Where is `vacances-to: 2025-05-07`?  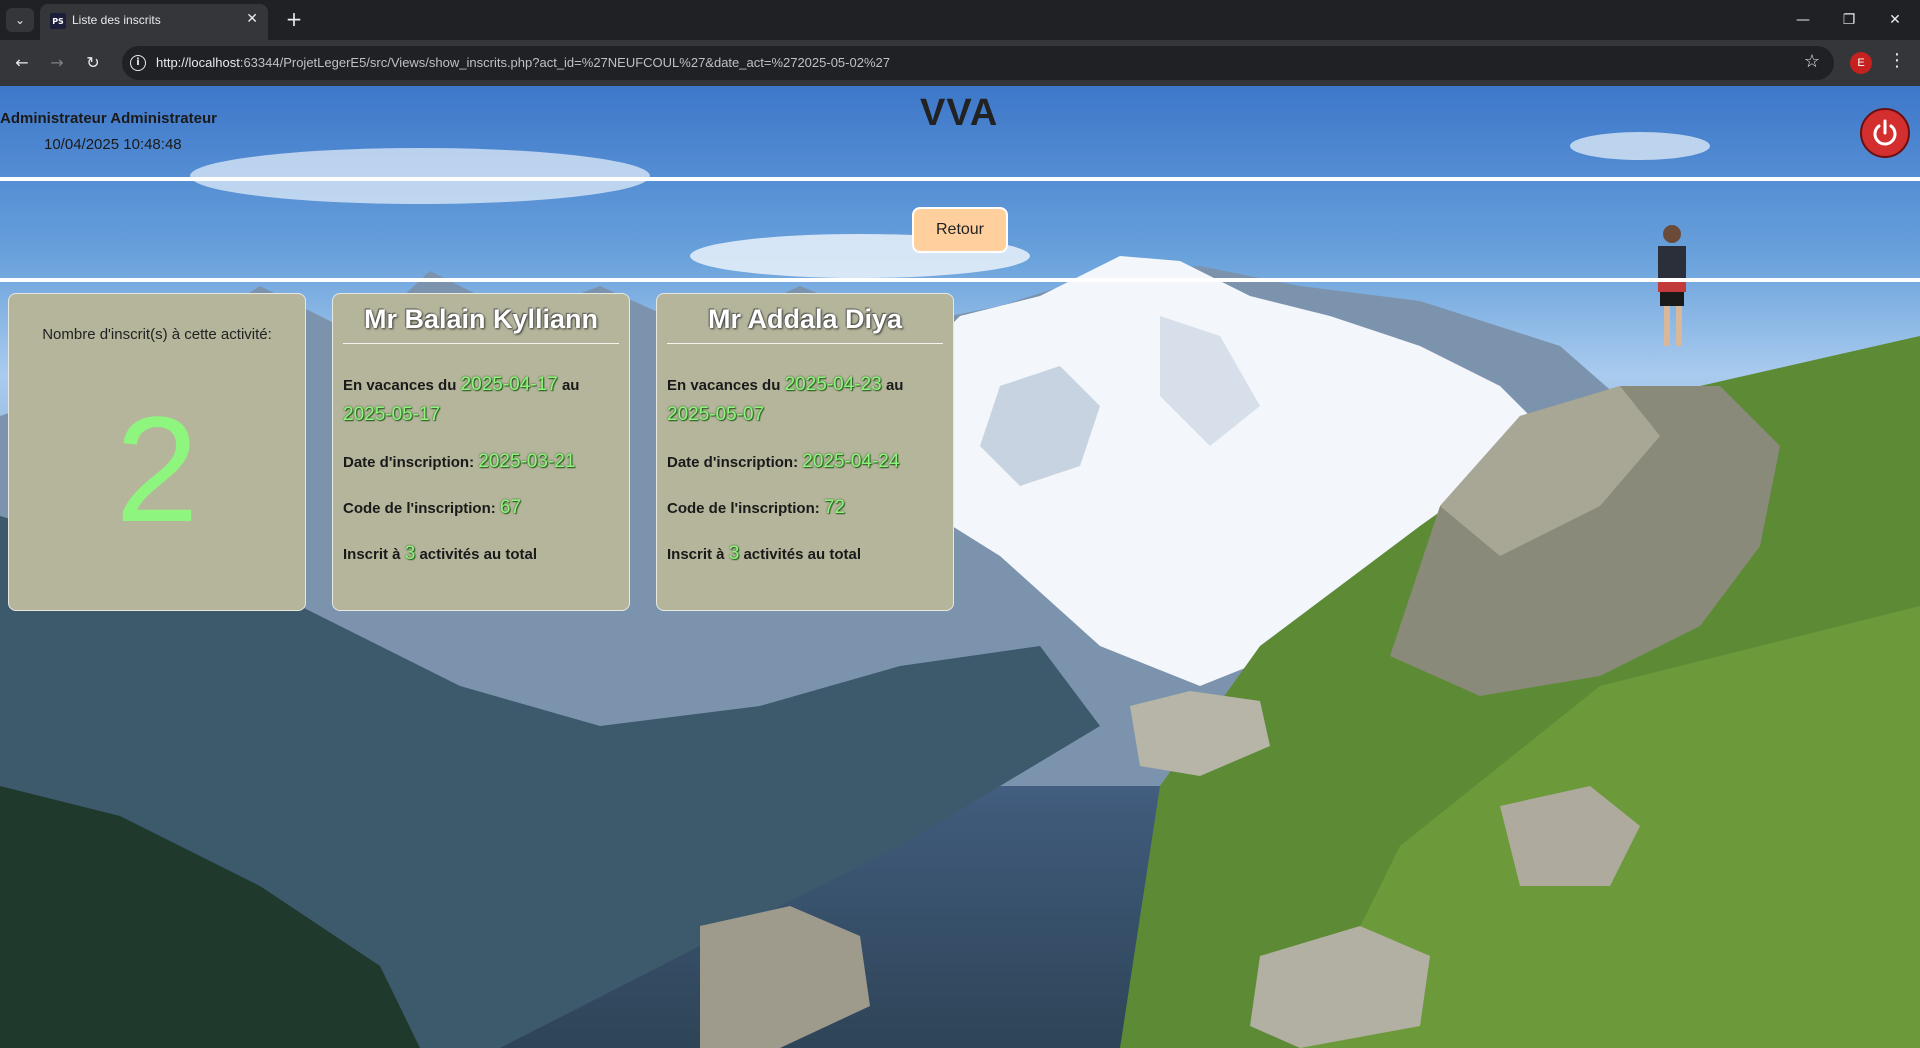 vacances-to: 2025-05-07 is located at coordinates (716, 414).